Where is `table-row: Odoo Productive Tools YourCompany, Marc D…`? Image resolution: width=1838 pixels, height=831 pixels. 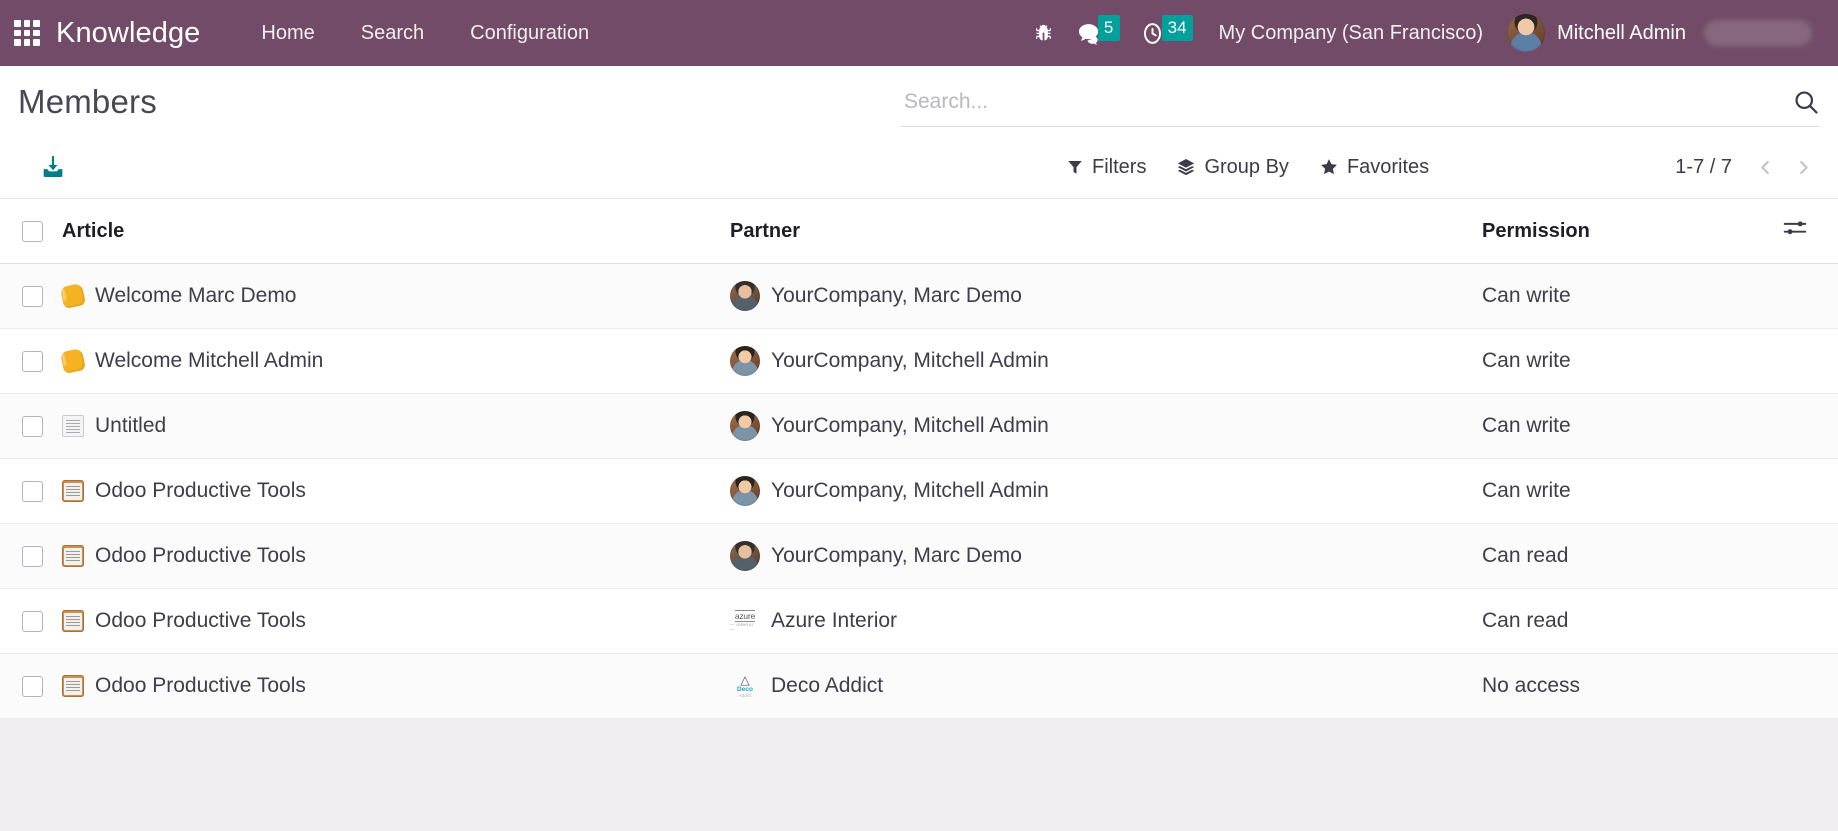
table-row: Odoo Productive Tools YourCompany, Marc D… is located at coordinates (919, 556).